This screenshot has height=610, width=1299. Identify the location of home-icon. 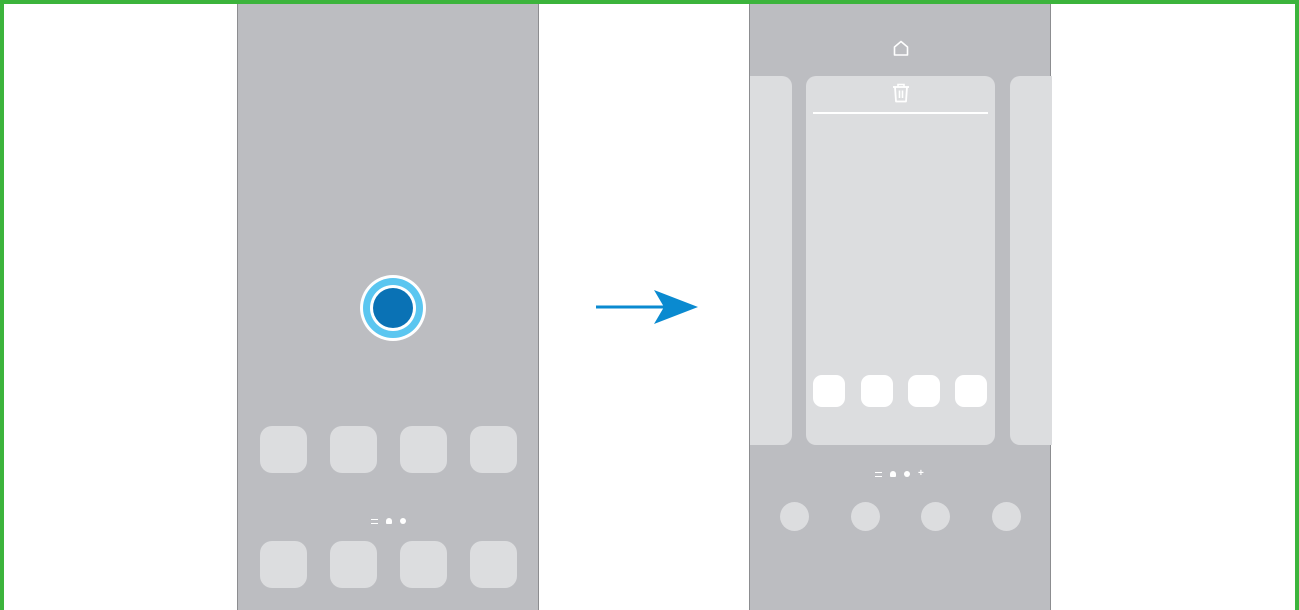
(901, 48).